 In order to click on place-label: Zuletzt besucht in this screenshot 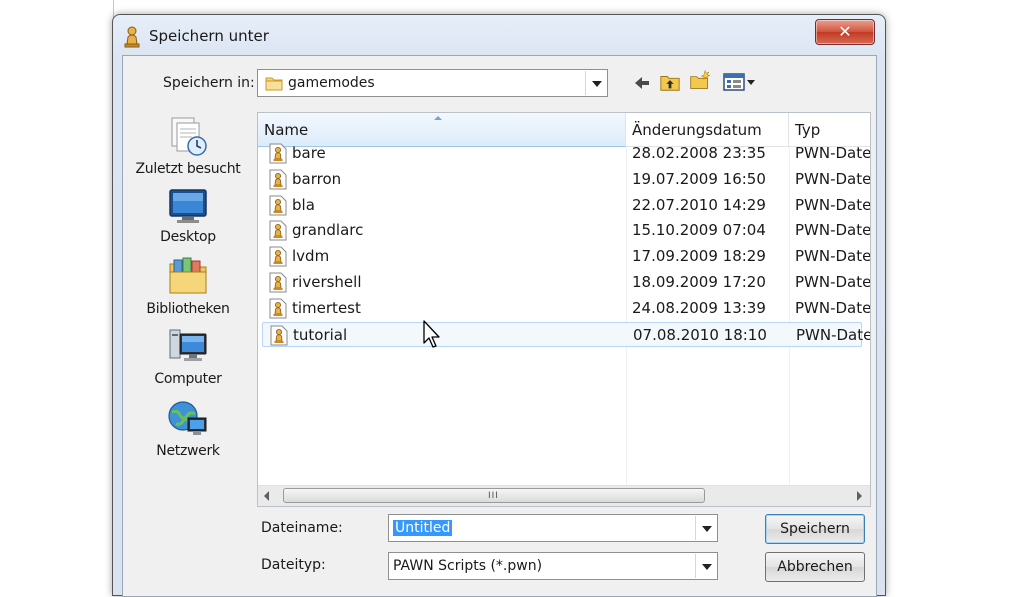, I will do `click(188, 169)`.